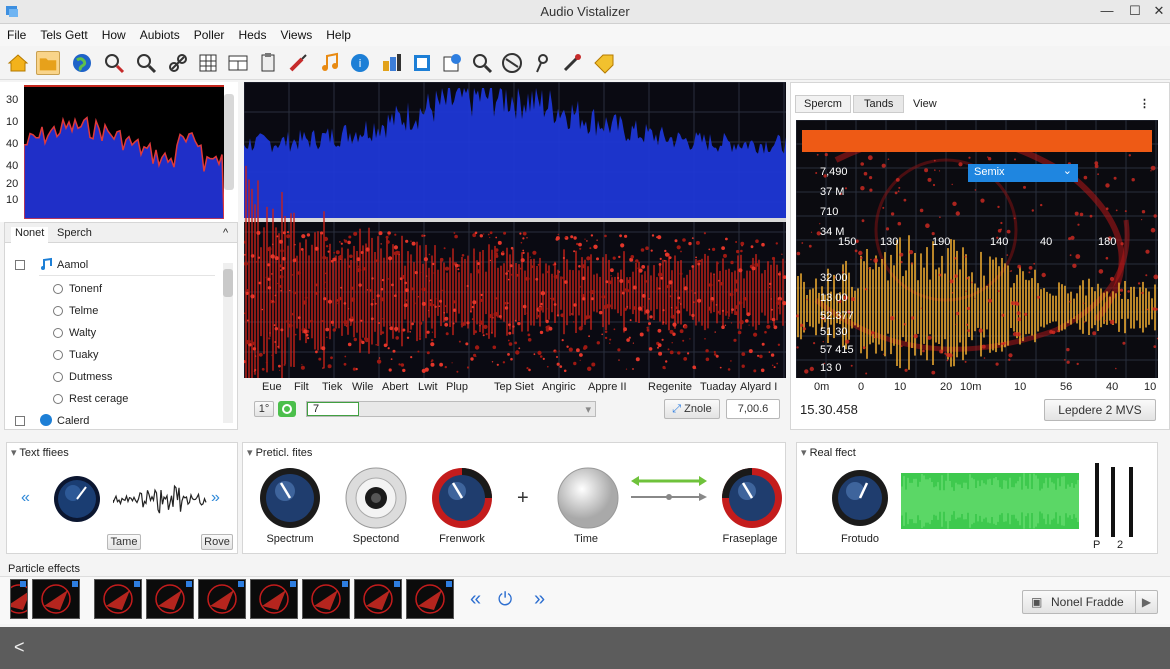 Image resolution: width=1170 pixels, height=669 pixels. I want to click on menu-poller: Poller, so click(209, 33).